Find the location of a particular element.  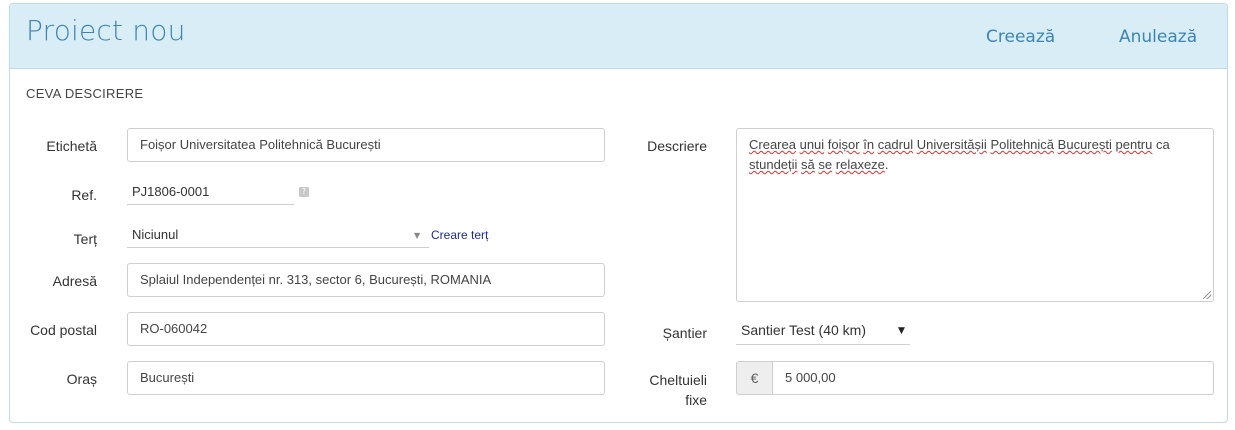

site-select: Santier Test (40 km) is located at coordinates (823, 330).